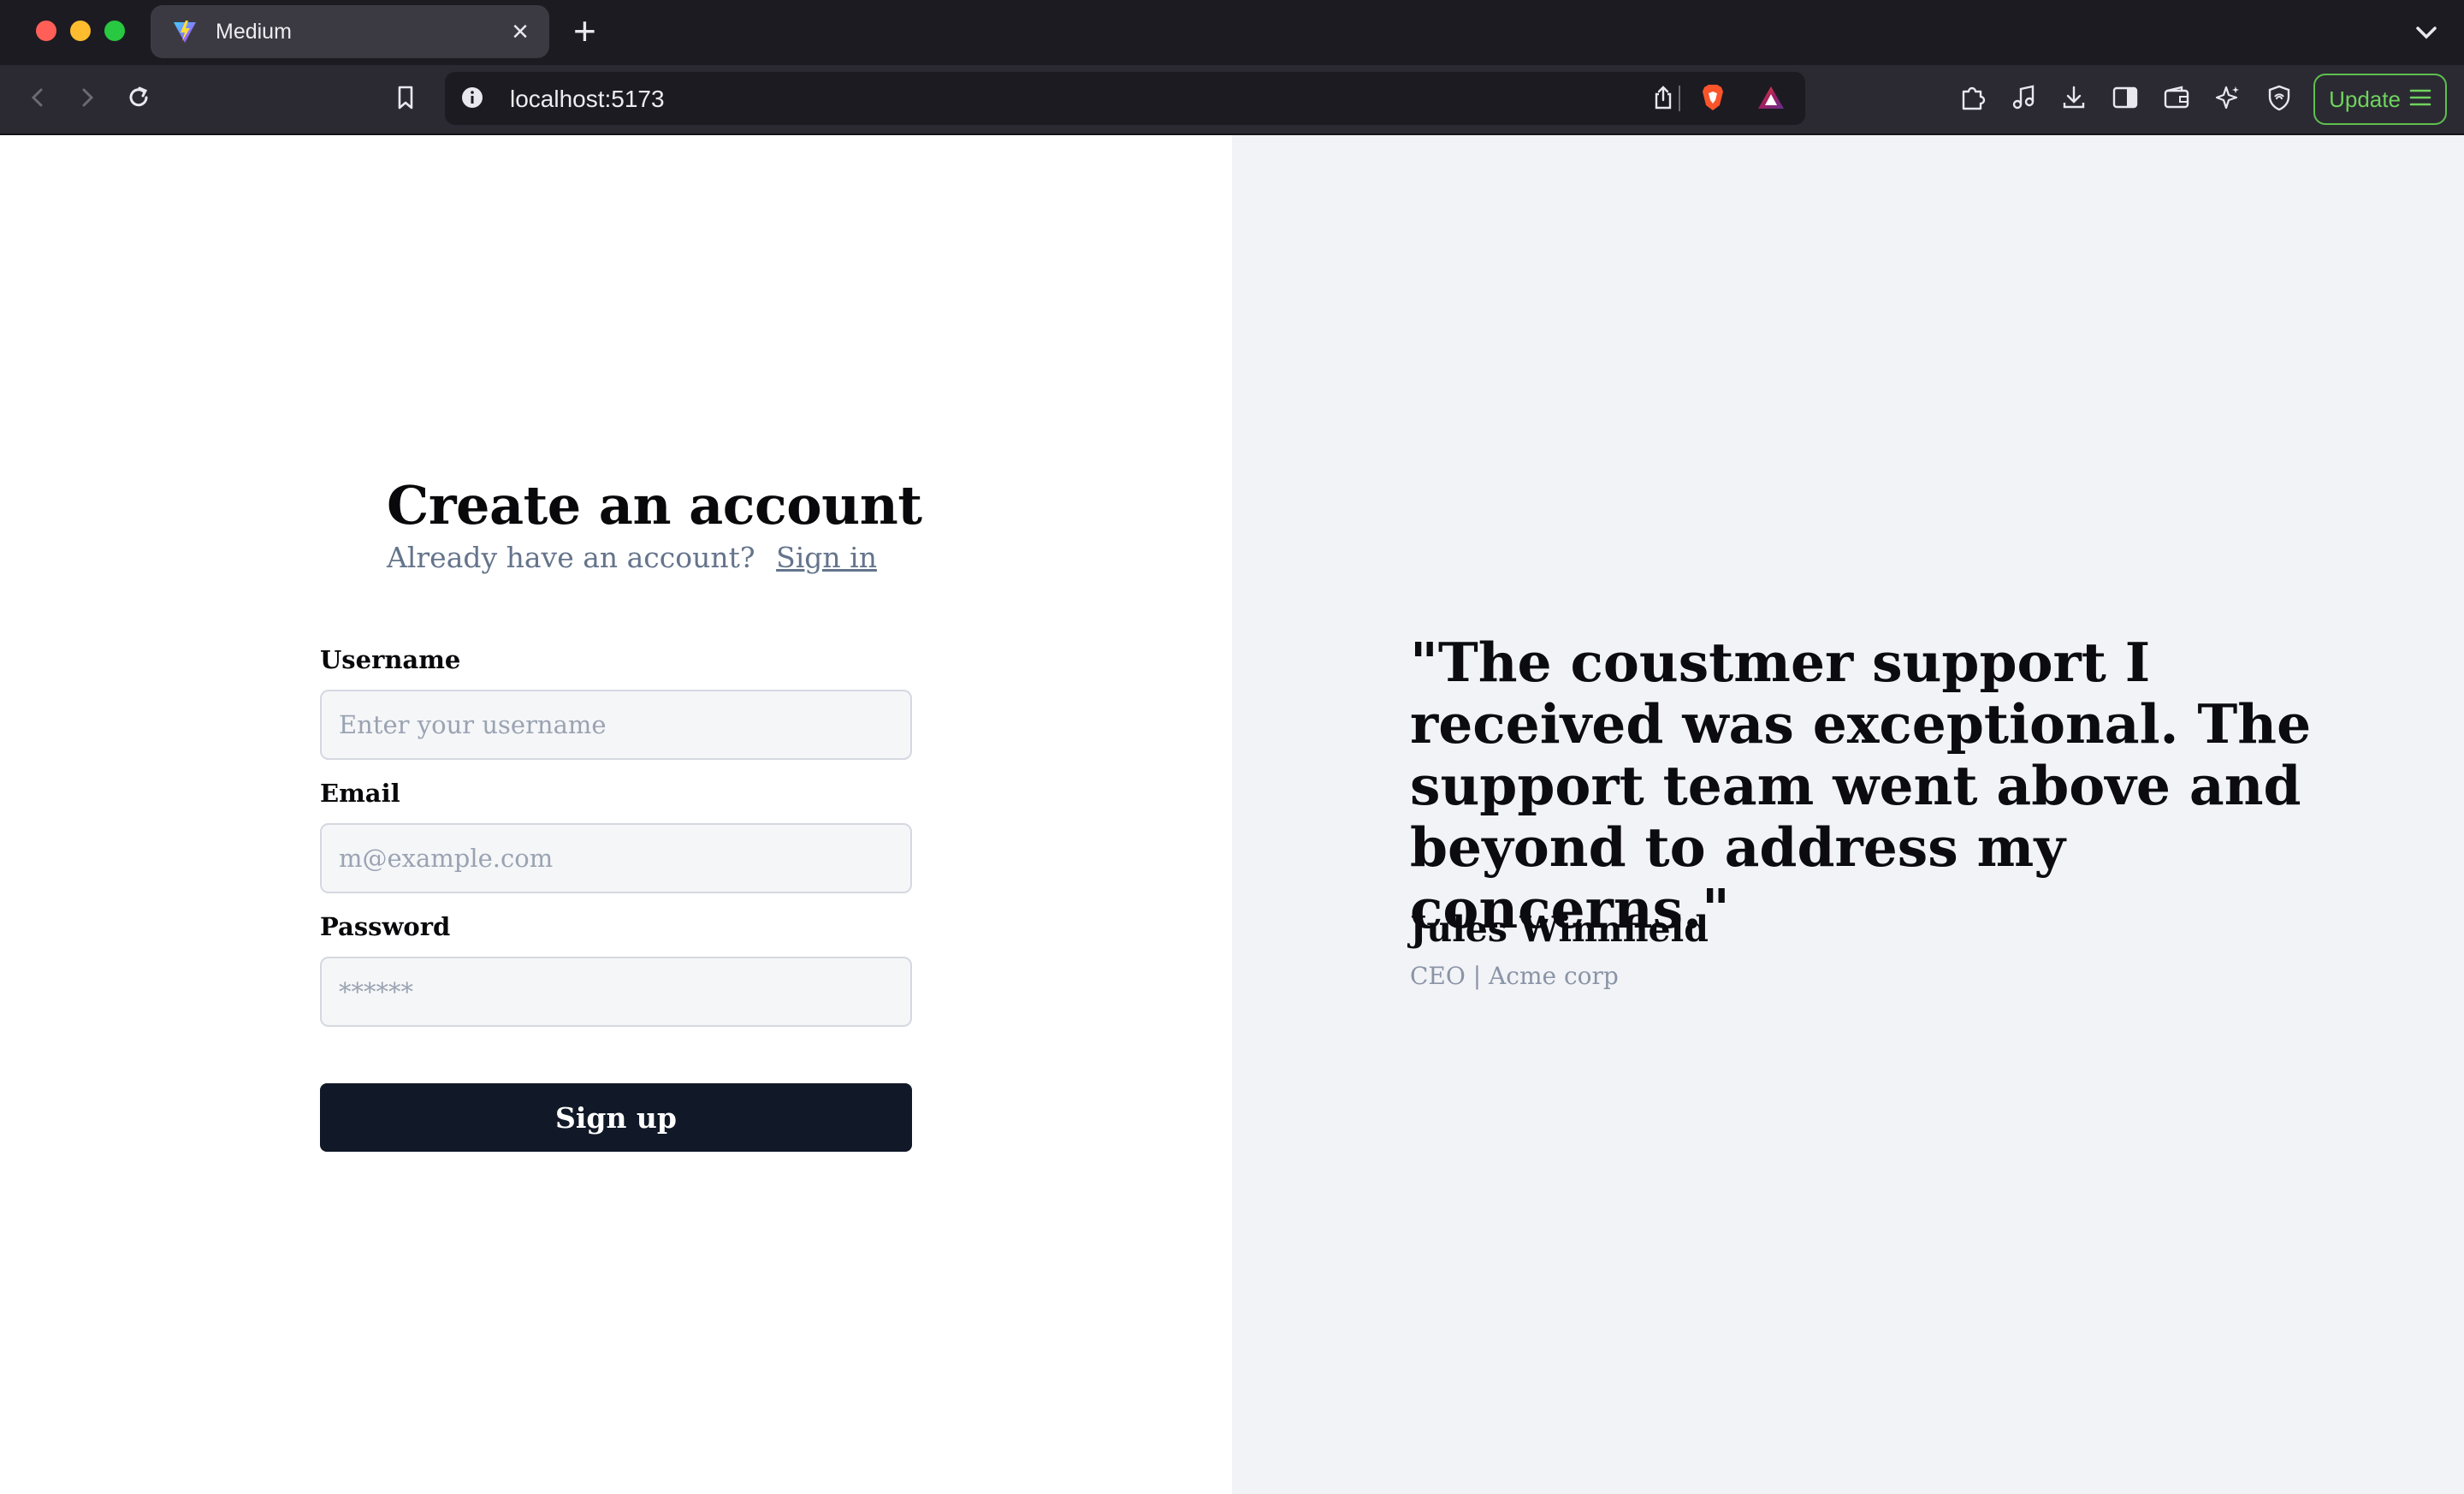  What do you see at coordinates (2024, 97) in the screenshot?
I see `media-music-icon` at bounding box center [2024, 97].